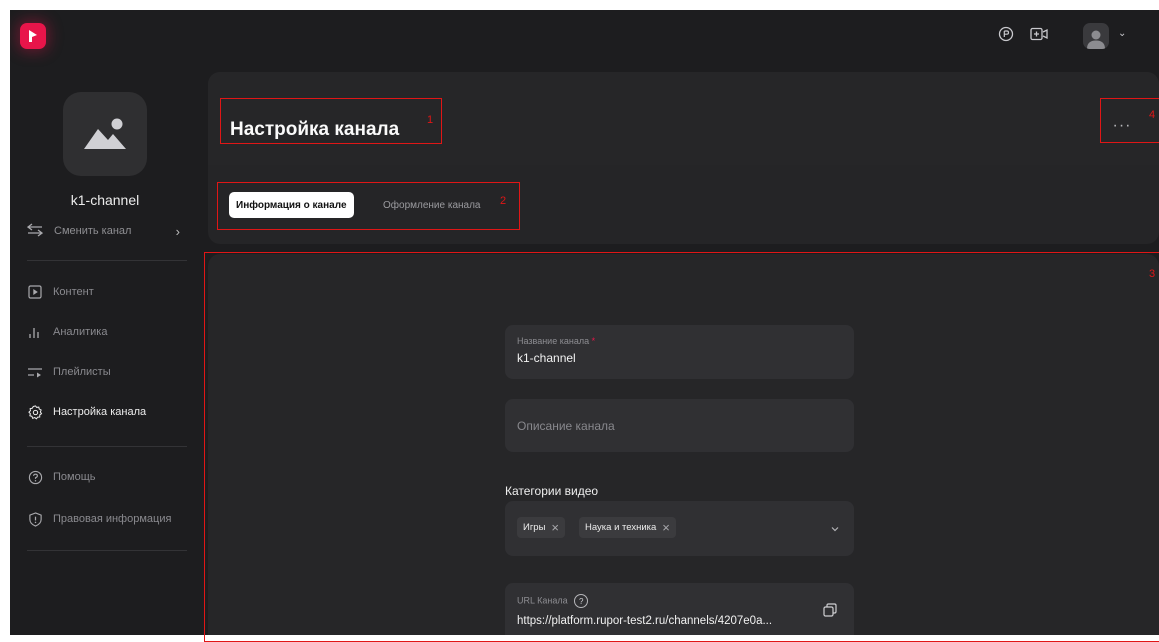 The height and width of the screenshot is (642, 1159). I want to click on play-square-icon, so click(35, 292).